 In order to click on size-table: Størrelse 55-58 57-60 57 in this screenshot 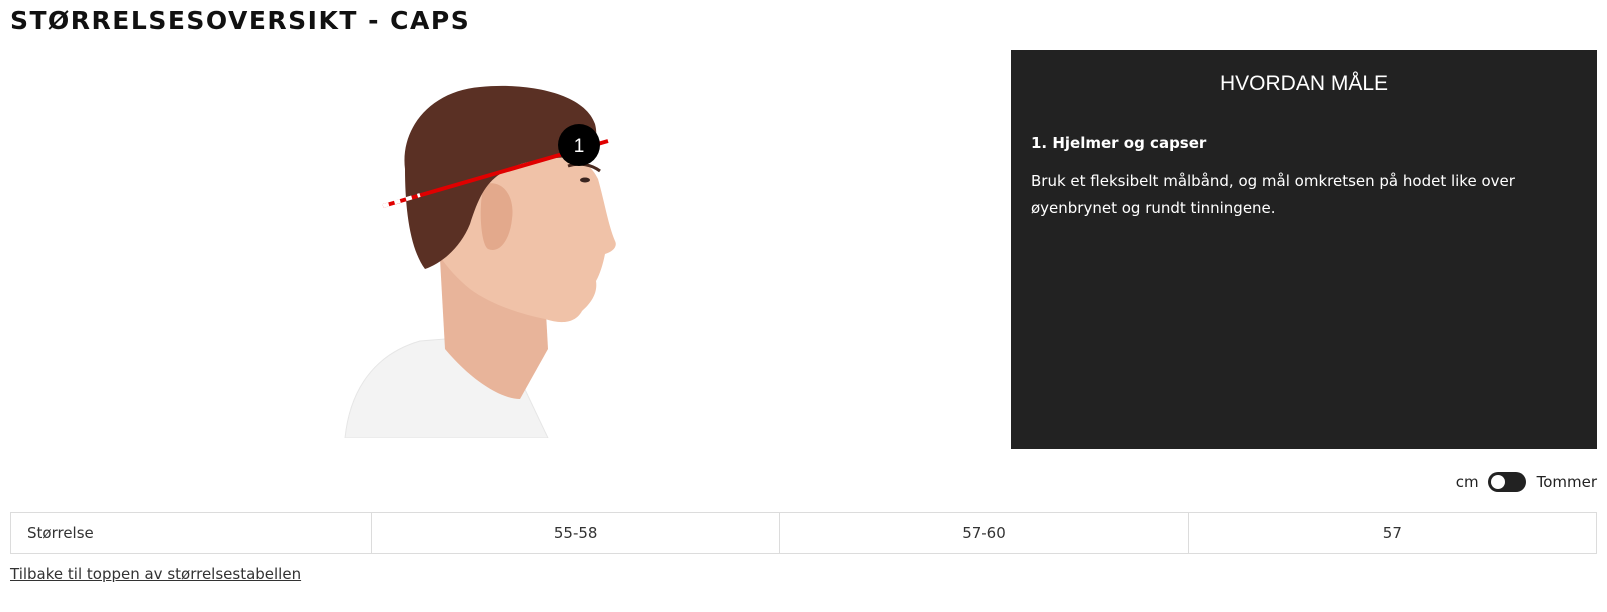, I will do `click(804, 533)`.